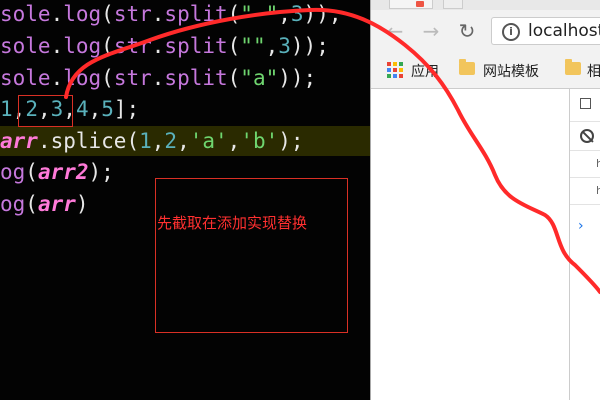 Image resolution: width=600 pixels, height=400 pixels. What do you see at coordinates (485, 5) in the screenshot?
I see `tab-strip` at bounding box center [485, 5].